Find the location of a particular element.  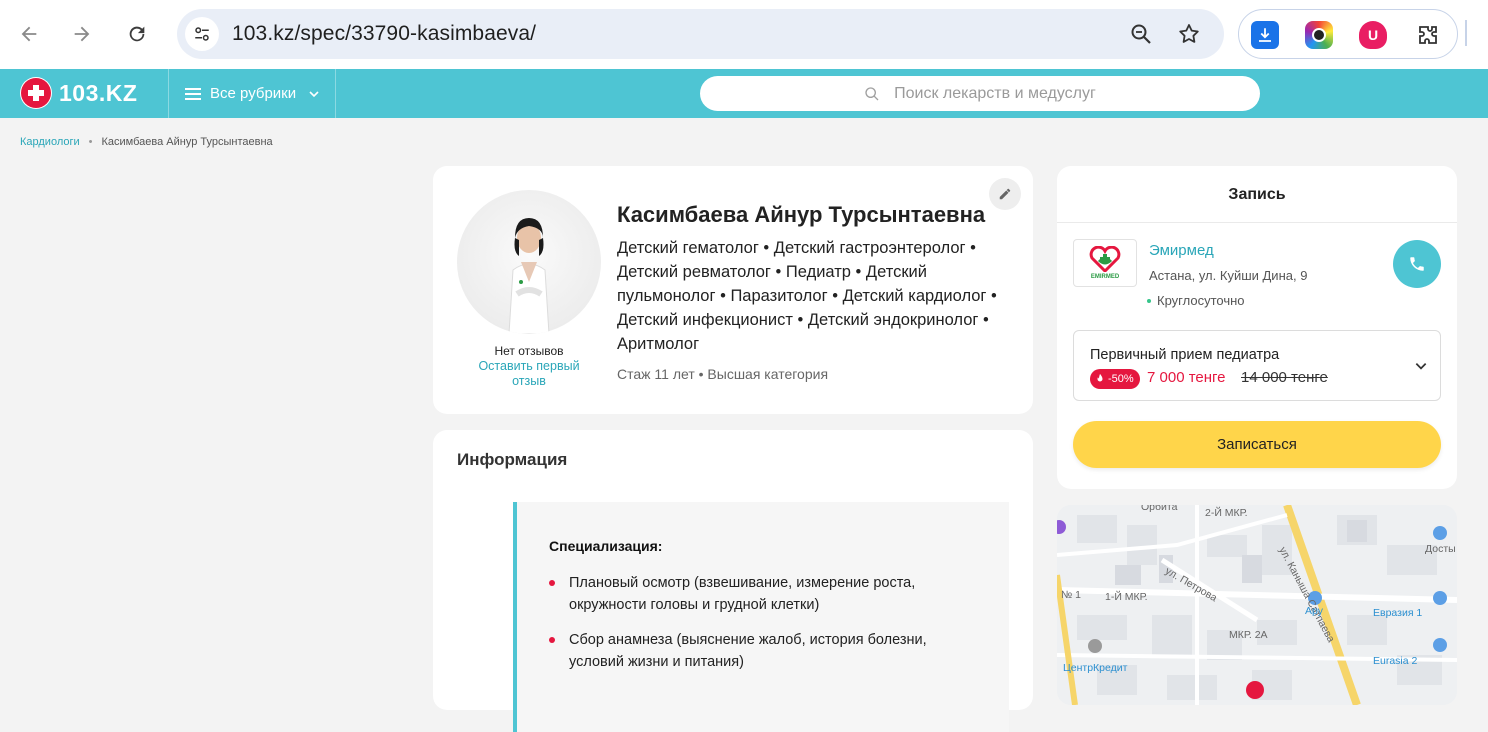

reload-button is located at coordinates (137, 34).